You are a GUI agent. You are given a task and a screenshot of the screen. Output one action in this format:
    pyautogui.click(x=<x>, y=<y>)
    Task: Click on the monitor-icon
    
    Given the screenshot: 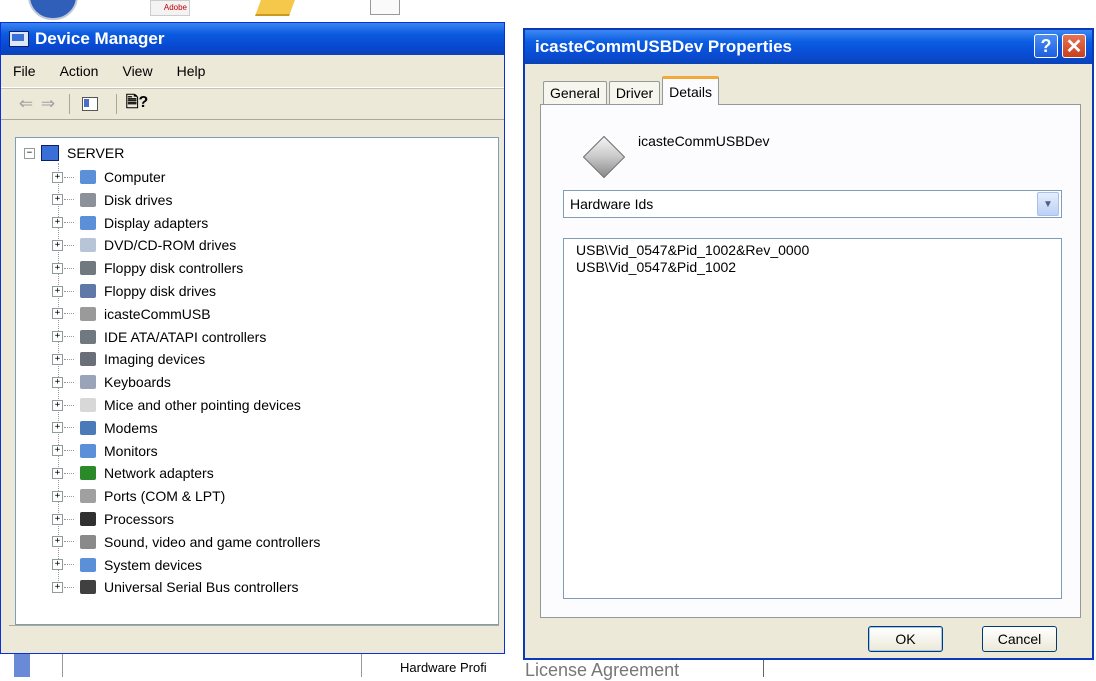 What is the action you would take?
    pyautogui.click(x=88, y=450)
    